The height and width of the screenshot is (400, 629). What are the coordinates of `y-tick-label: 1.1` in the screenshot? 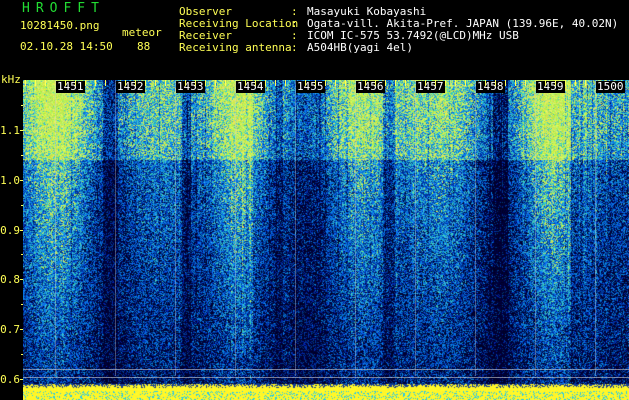 It's located at (10, 130).